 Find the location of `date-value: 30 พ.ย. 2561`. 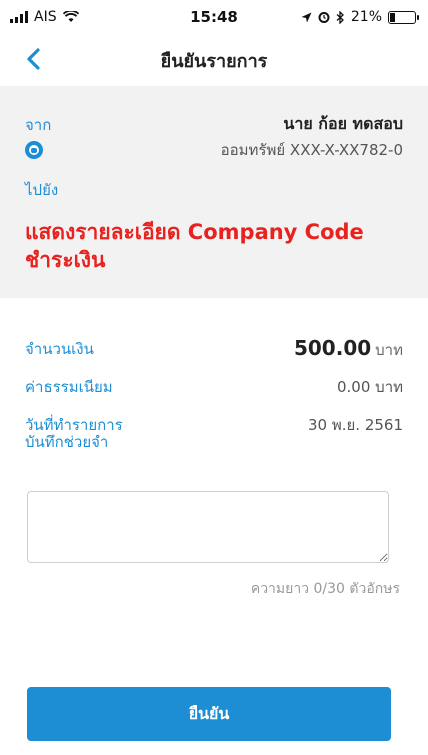

date-value: 30 พ.ย. 2561 is located at coordinates (355, 425).